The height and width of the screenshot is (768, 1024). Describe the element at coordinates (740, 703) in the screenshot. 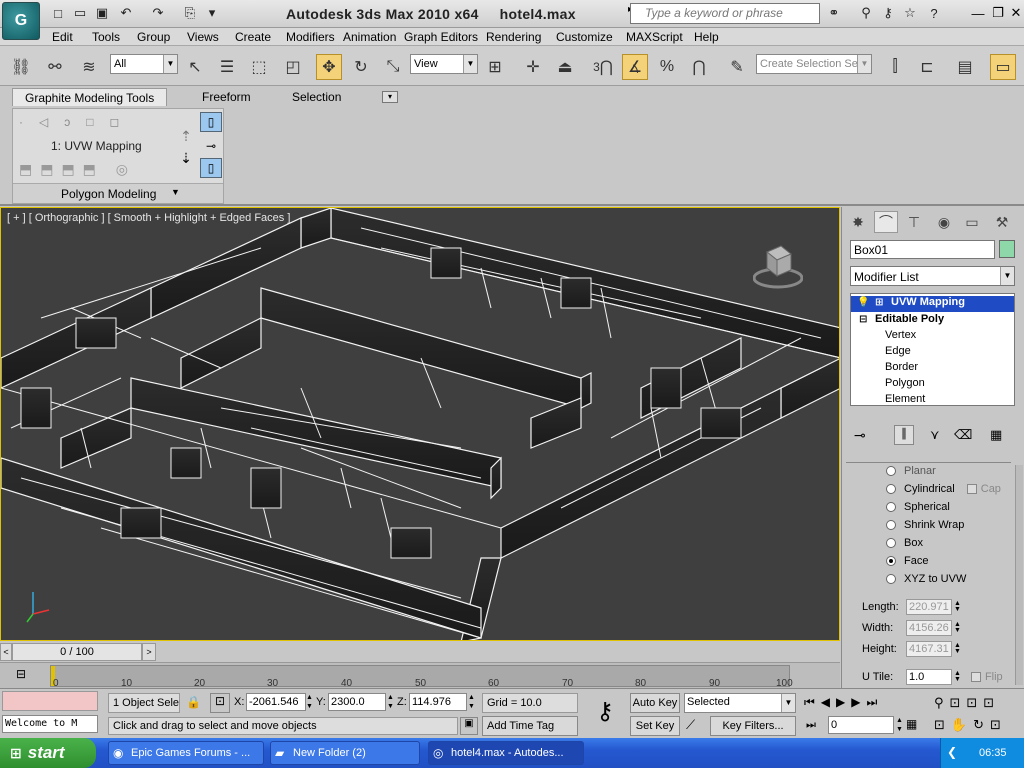

I see `key-mode-dropdown: Selected ▼` at that location.